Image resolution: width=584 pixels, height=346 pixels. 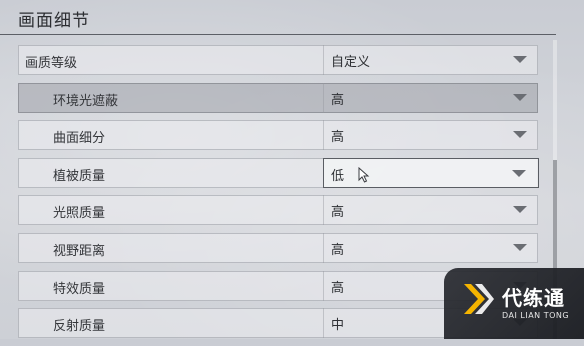 What do you see at coordinates (364, 174) in the screenshot?
I see `mouse-cursor-icon` at bounding box center [364, 174].